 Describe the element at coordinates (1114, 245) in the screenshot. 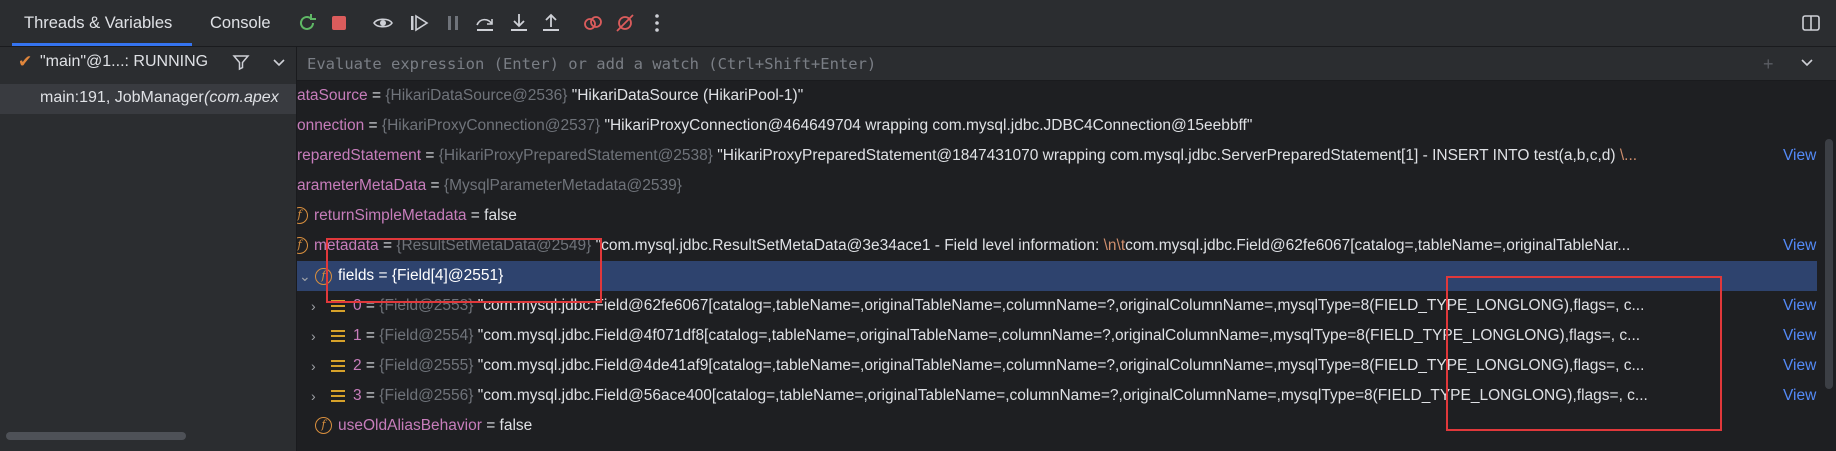

I see `escape-sequence: \n\t` at that location.